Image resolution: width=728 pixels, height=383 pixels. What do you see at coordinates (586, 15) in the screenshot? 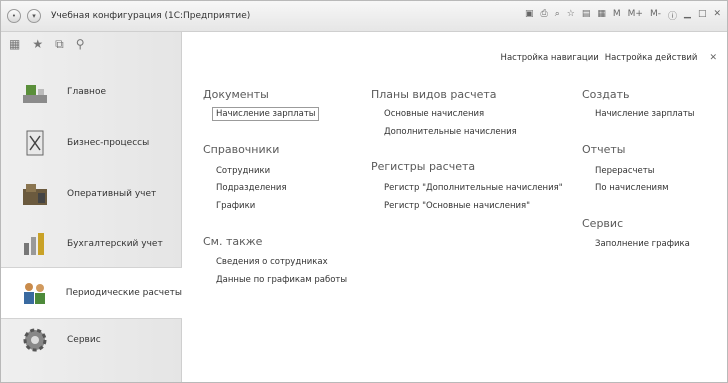
I see `calendar-icon: ▤` at bounding box center [586, 15].